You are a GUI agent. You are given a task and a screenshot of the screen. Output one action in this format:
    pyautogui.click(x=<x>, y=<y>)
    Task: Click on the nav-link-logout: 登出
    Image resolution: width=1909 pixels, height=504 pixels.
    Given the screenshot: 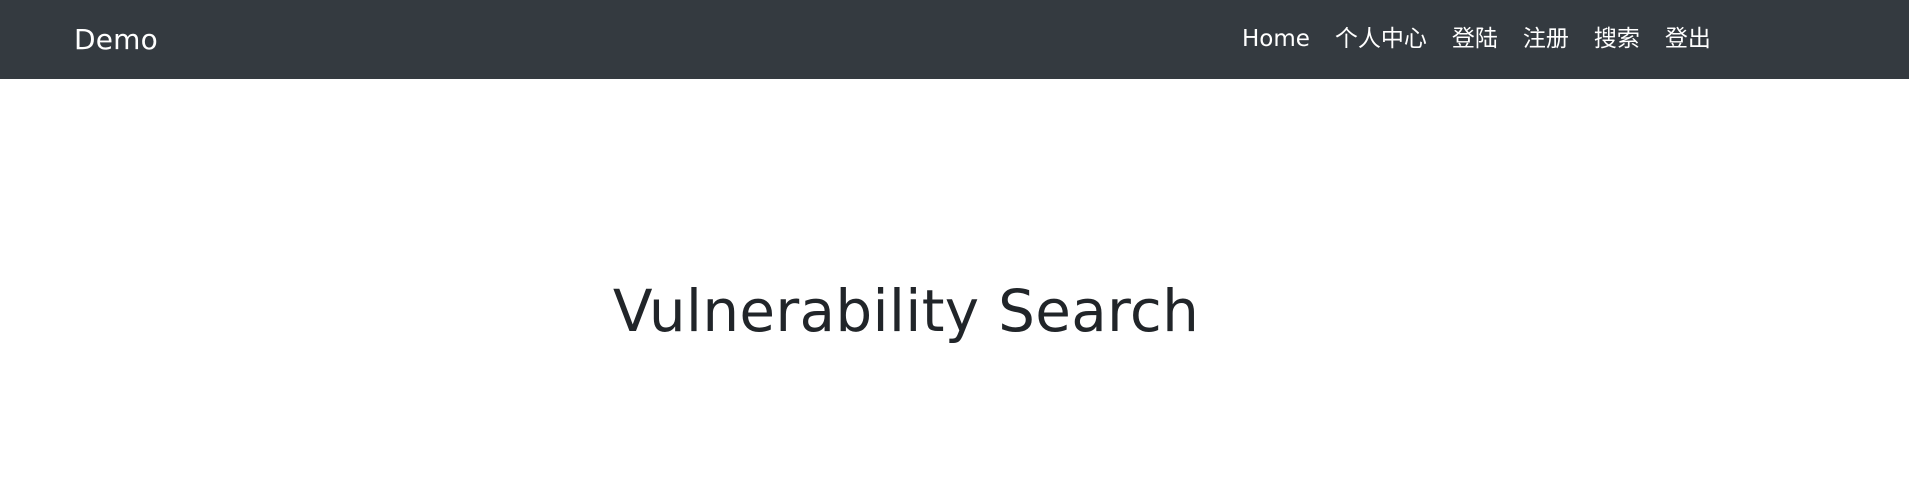 What is the action you would take?
    pyautogui.click(x=1688, y=39)
    